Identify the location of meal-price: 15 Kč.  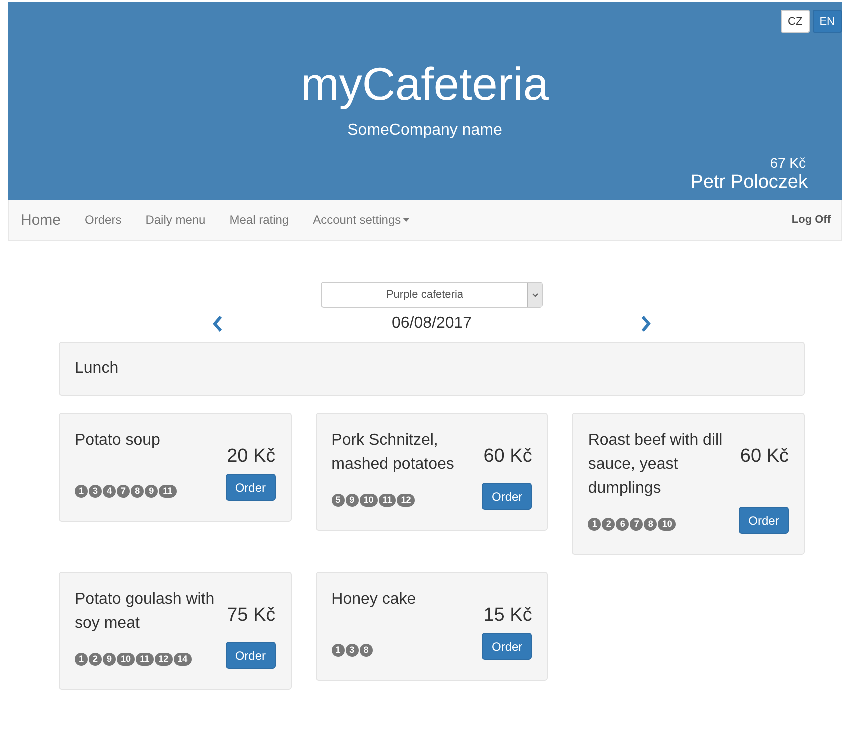
(507, 616).